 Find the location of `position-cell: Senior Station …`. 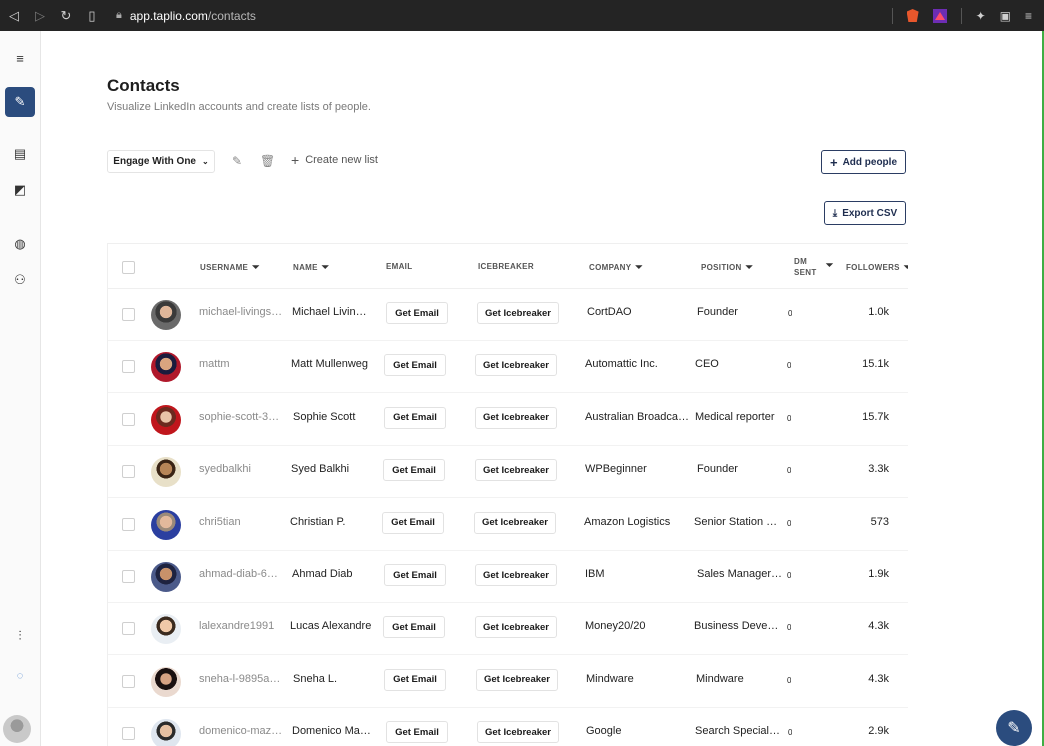

position-cell: Senior Station … is located at coordinates (736, 521).